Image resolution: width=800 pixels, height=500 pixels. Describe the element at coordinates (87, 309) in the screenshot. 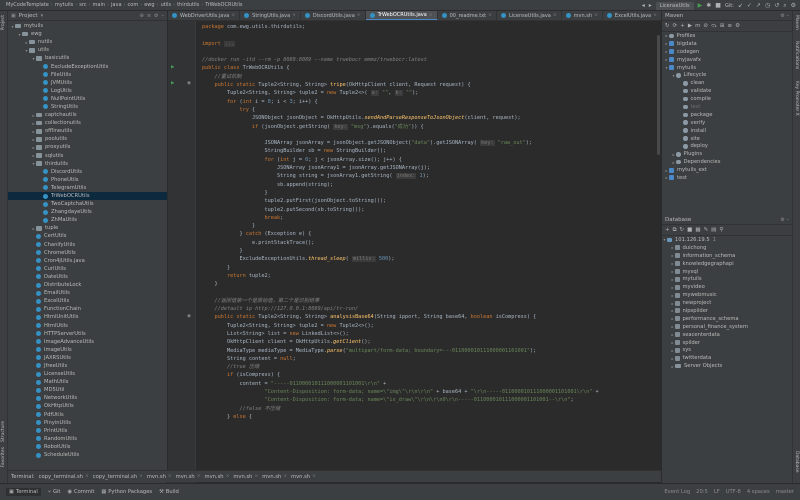

I see `project-tree-item: FunctionChain` at that location.